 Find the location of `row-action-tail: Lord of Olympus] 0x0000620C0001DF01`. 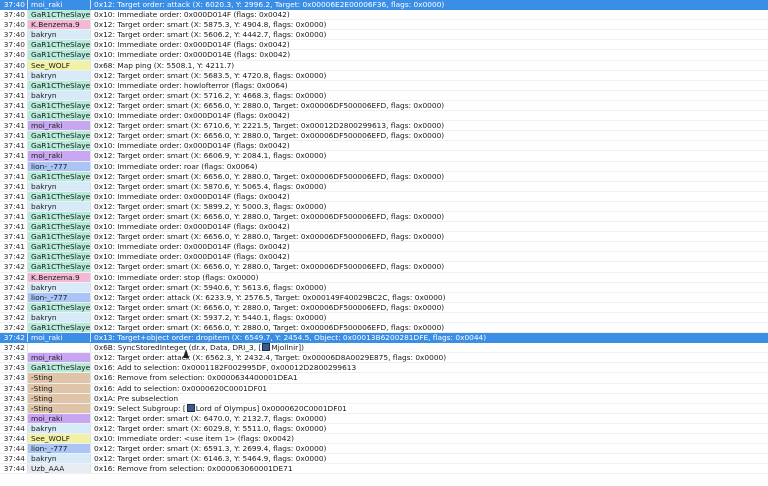

row-action-tail: Lord of Olympus] 0x0000620C0001DF01 is located at coordinates (271, 408).